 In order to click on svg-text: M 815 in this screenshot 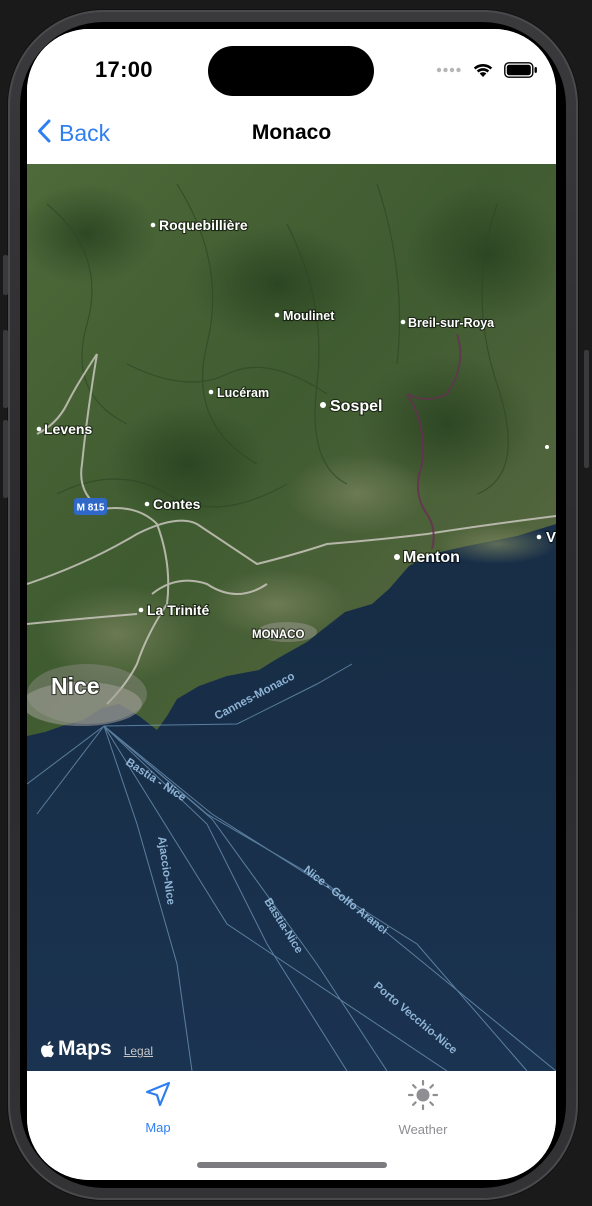, I will do `click(91, 508)`.